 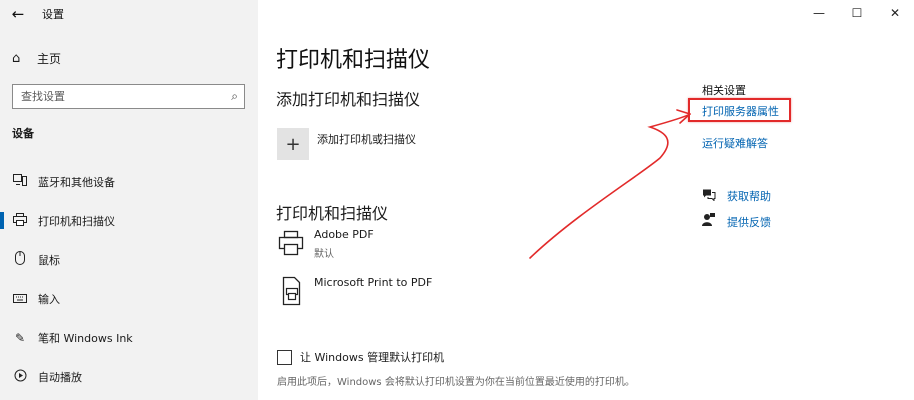 I want to click on minimize-icon: —, so click(x=819, y=13).